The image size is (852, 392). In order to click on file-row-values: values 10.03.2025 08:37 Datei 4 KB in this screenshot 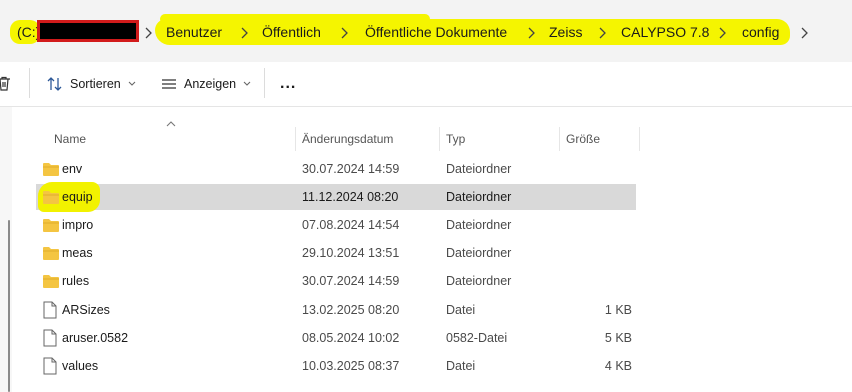, I will do `click(336, 366)`.